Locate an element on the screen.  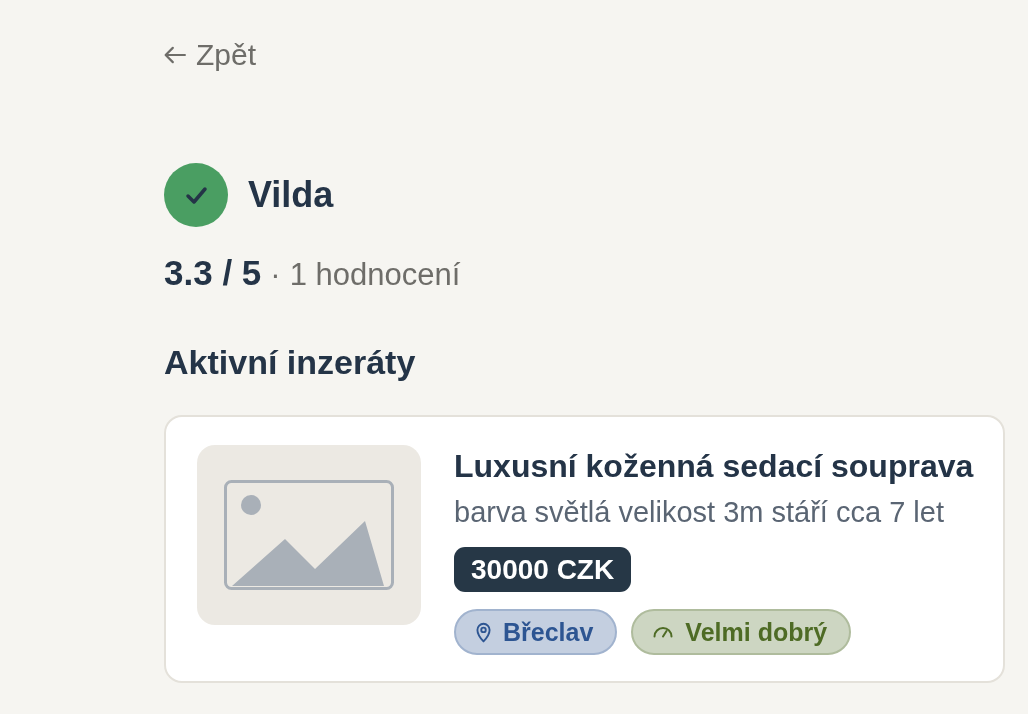
listing-description: barva světlá velikost 3m stáří cca 7 let is located at coordinates (699, 512).